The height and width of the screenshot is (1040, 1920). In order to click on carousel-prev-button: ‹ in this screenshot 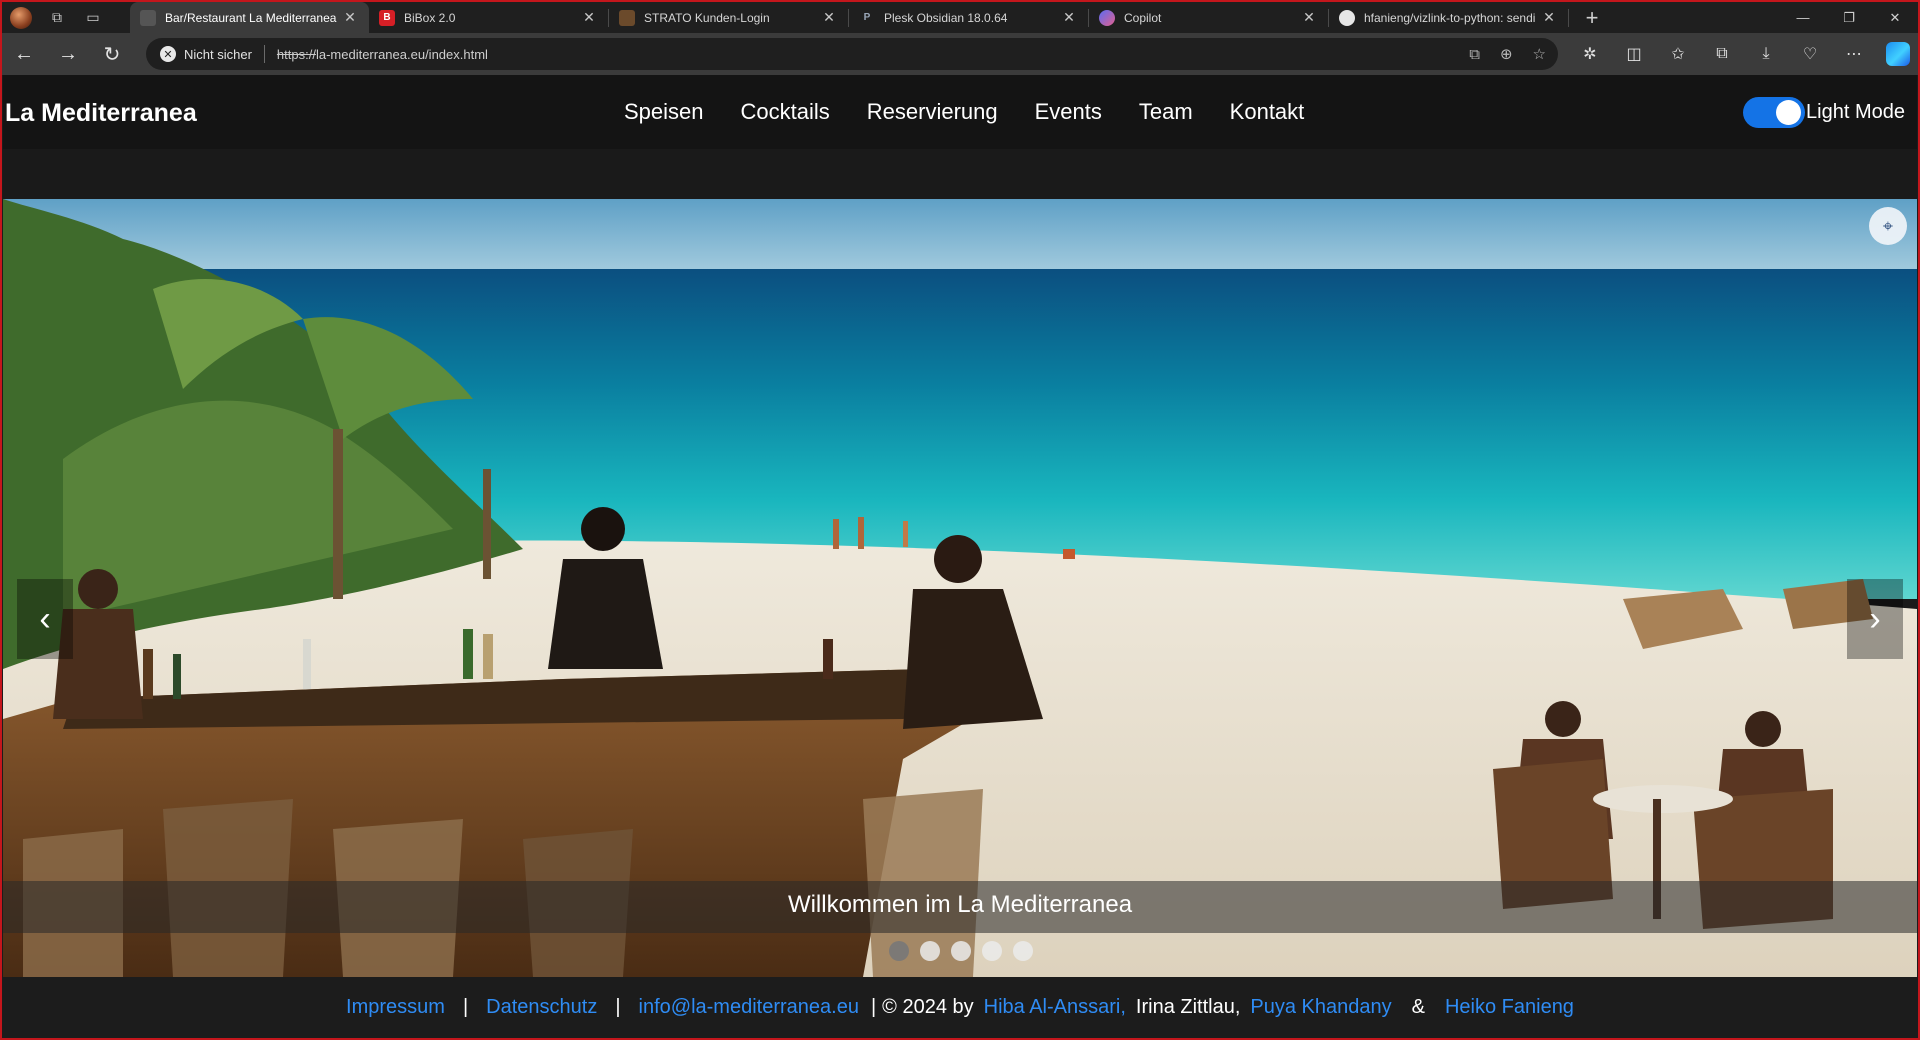, I will do `click(45, 619)`.